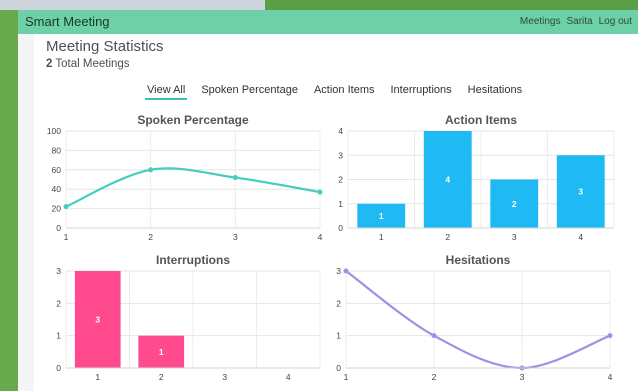  I want to click on page-title: Meeting Statistics, so click(105, 46).